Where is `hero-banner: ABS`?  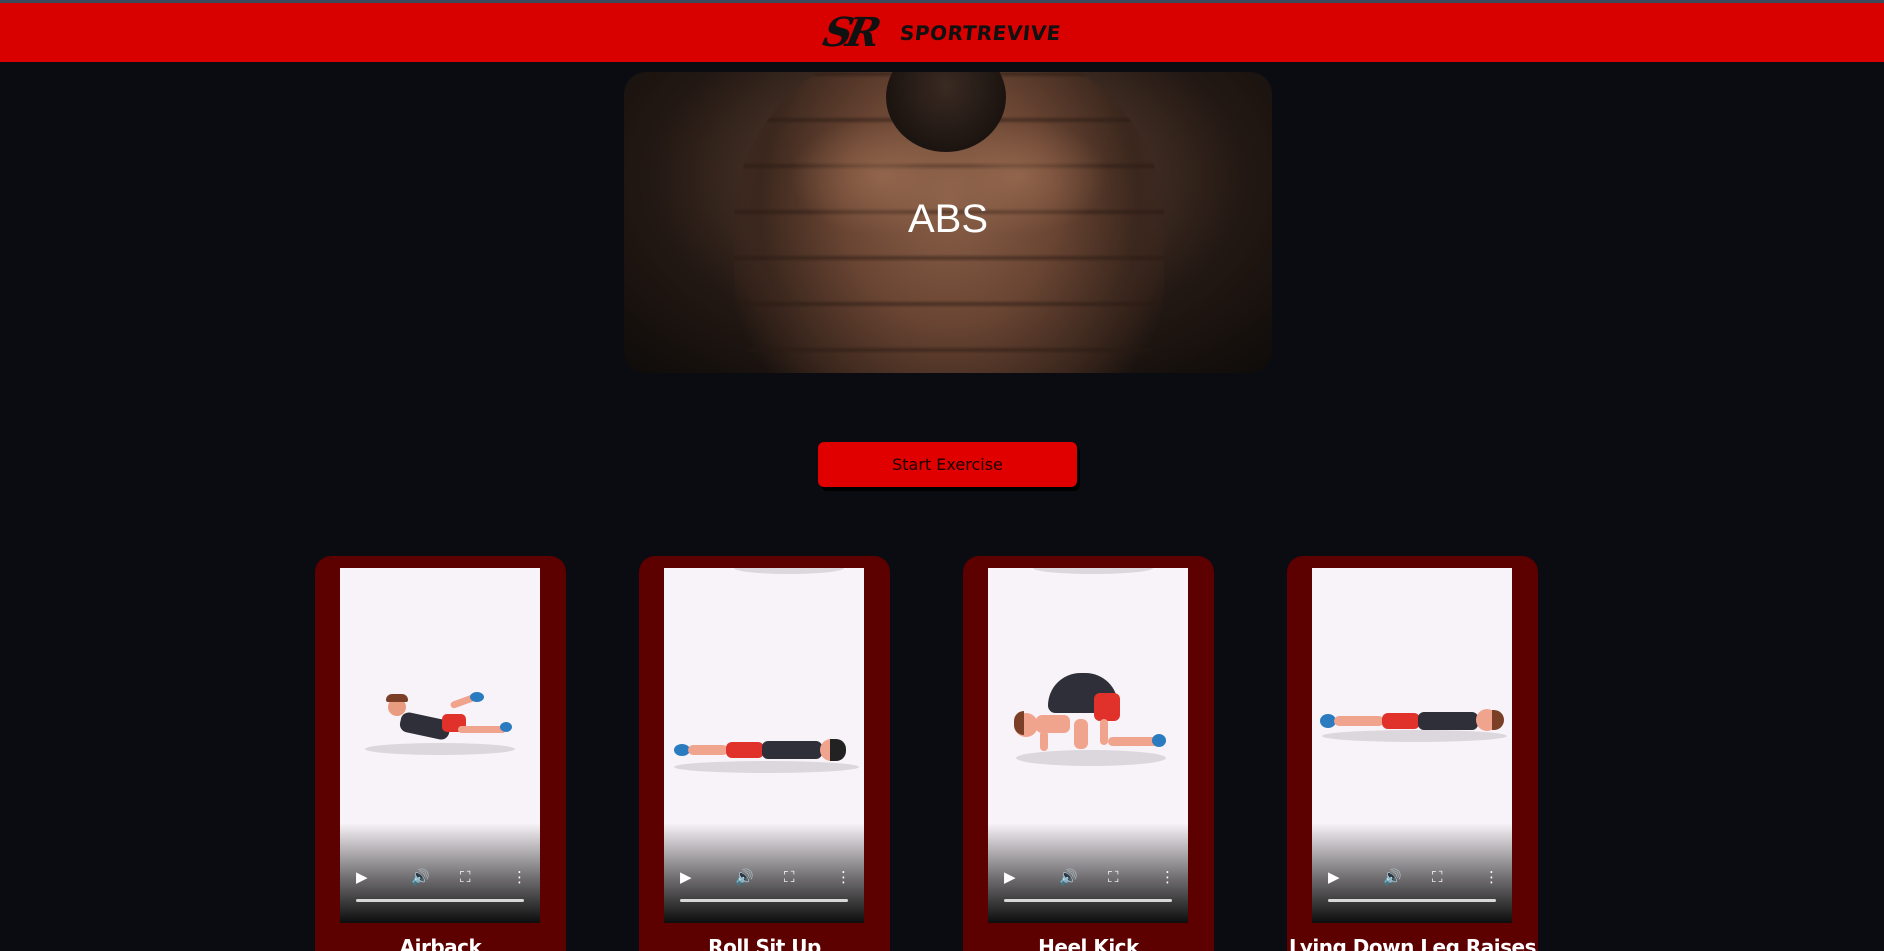
hero-banner: ABS is located at coordinates (948, 222).